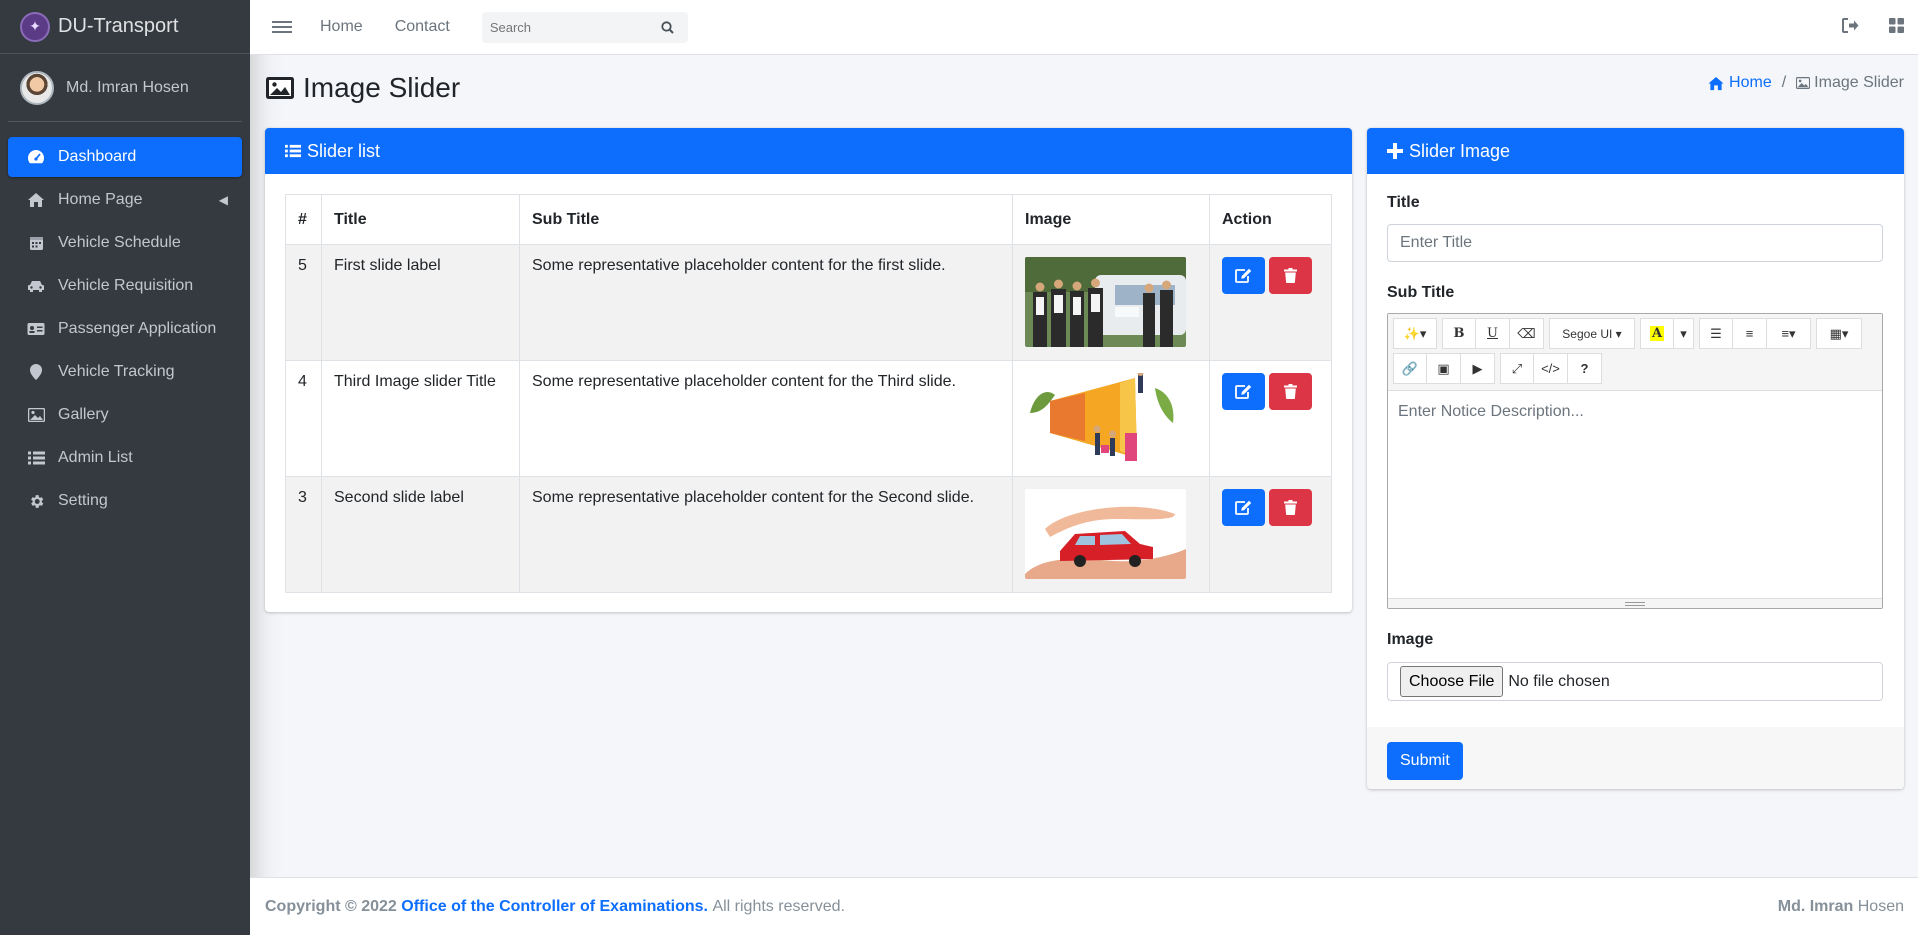  I want to click on row-id: 4, so click(303, 418).